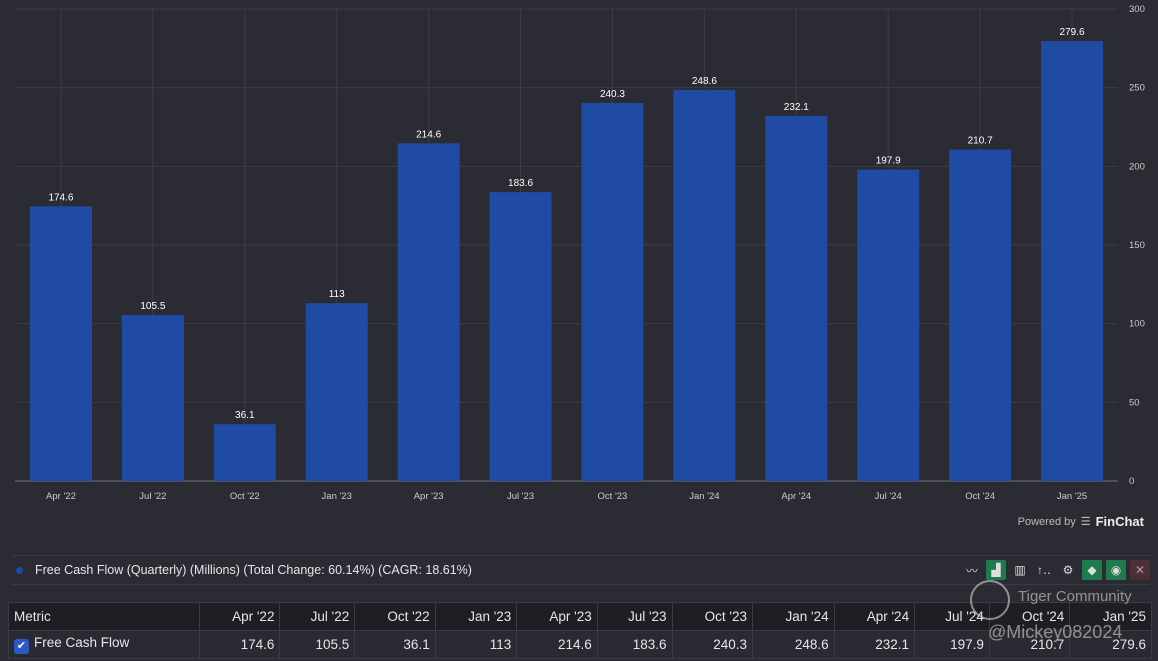 This screenshot has height=661, width=1158. What do you see at coordinates (972, 570) in the screenshot?
I see `line-chart-icon: 〰` at bounding box center [972, 570].